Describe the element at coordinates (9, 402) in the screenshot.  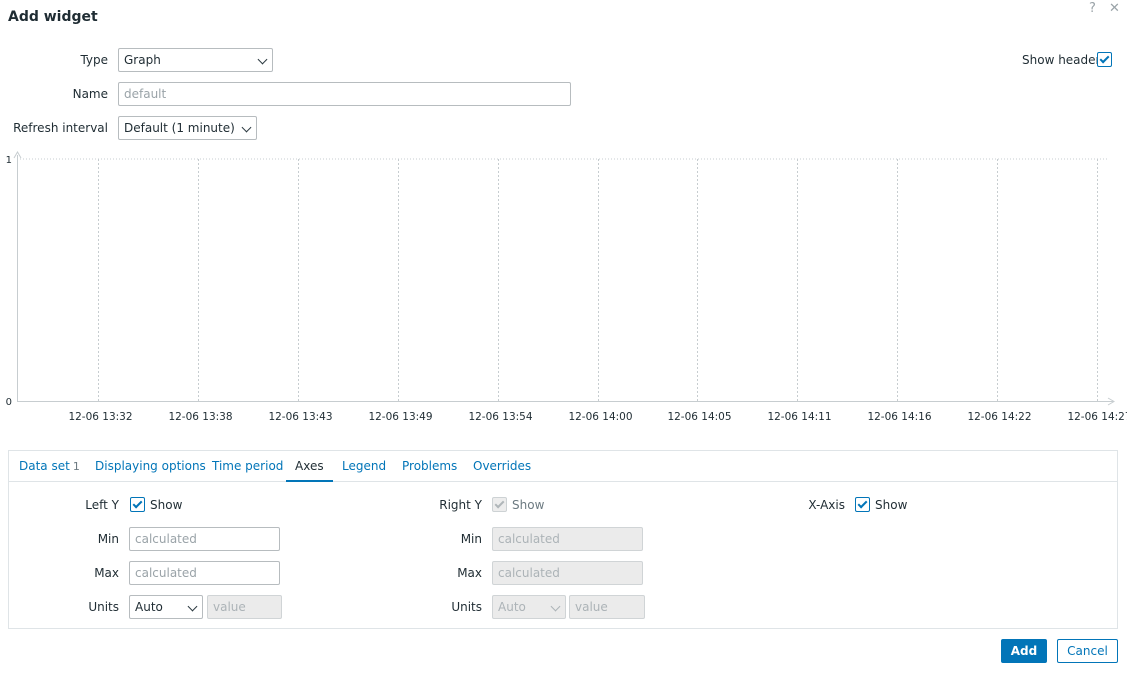
I see `y-tick-label: 0` at that location.